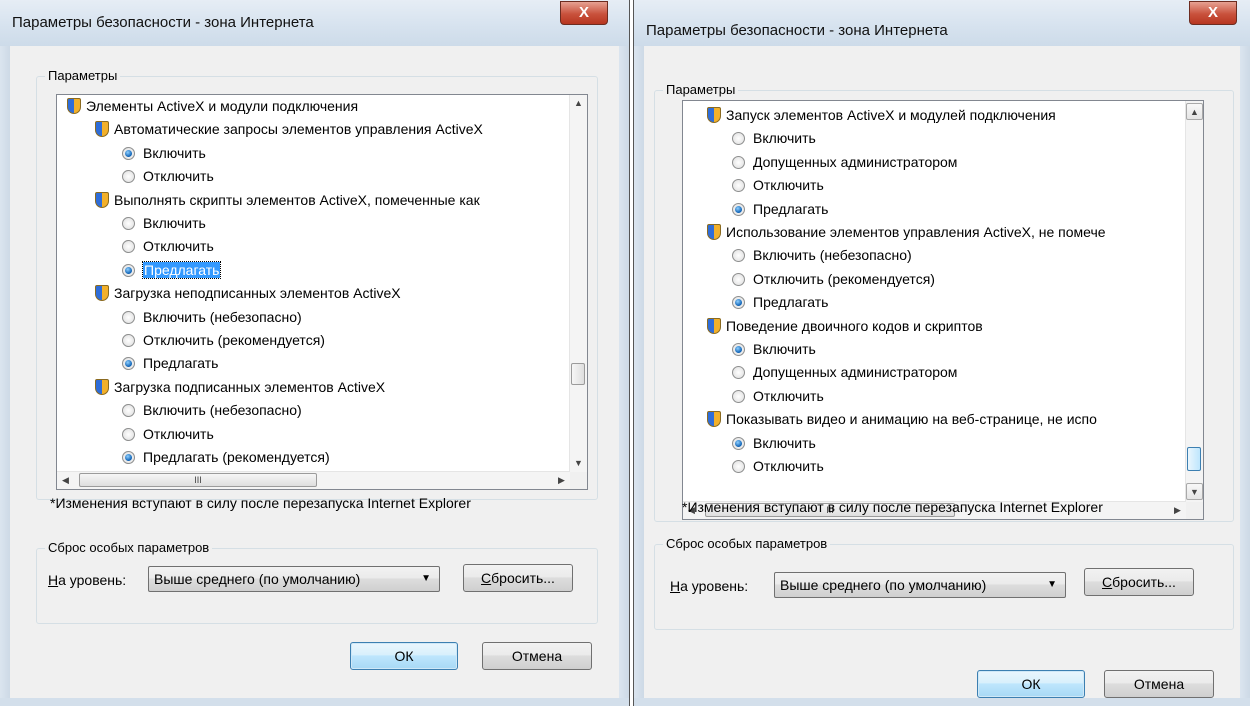 The height and width of the screenshot is (706, 1250). Describe the element at coordinates (65, 480) in the screenshot. I see `scroll-left-arrow-icon: ◀` at that location.